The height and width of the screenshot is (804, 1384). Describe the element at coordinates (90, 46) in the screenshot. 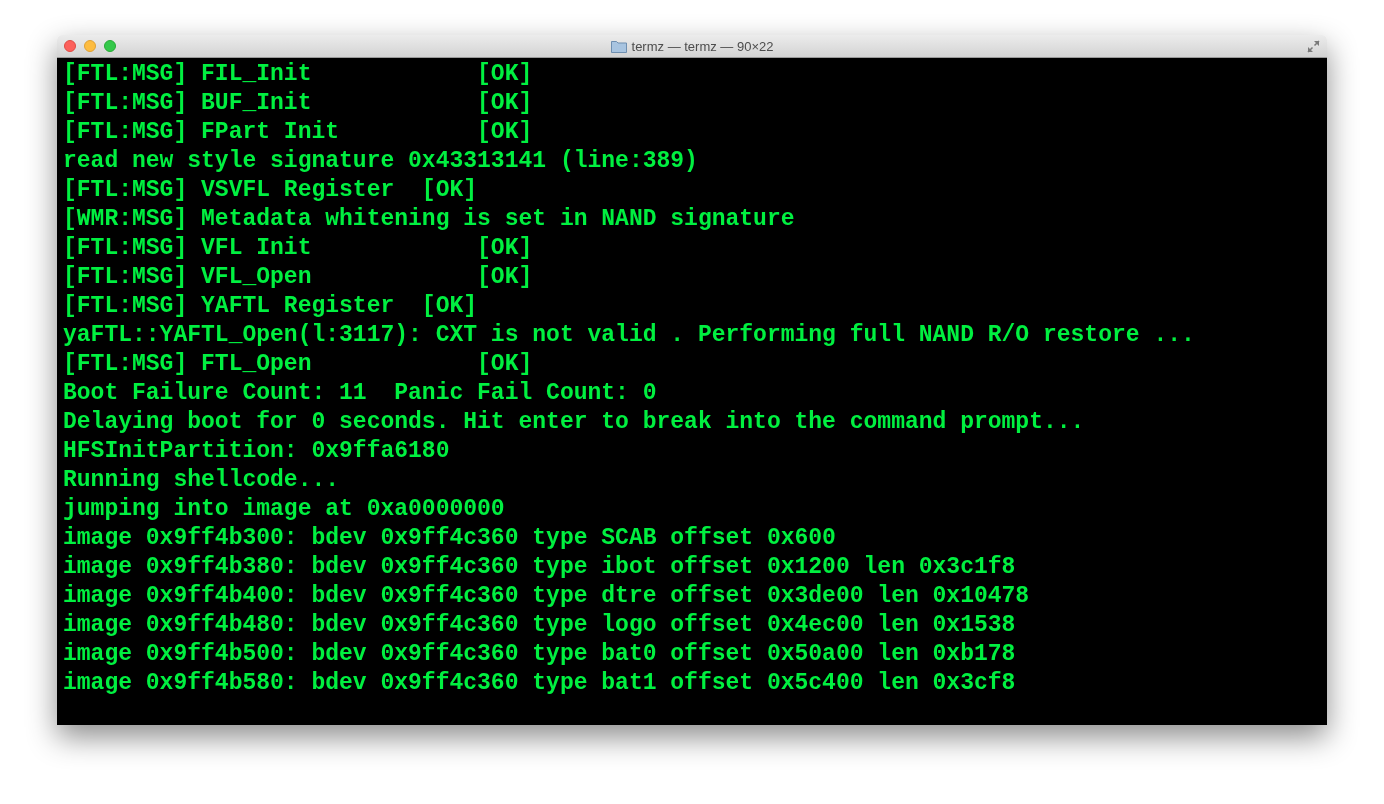

I see `minimize-button` at that location.